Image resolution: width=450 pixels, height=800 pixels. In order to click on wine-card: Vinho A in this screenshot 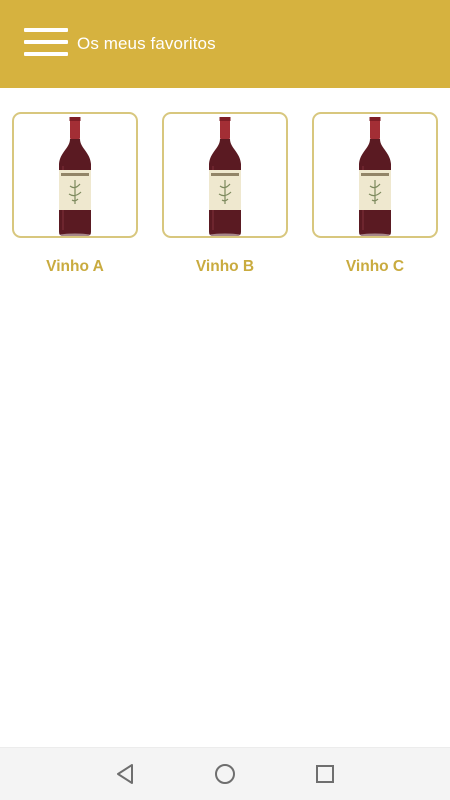, I will do `click(75, 193)`.